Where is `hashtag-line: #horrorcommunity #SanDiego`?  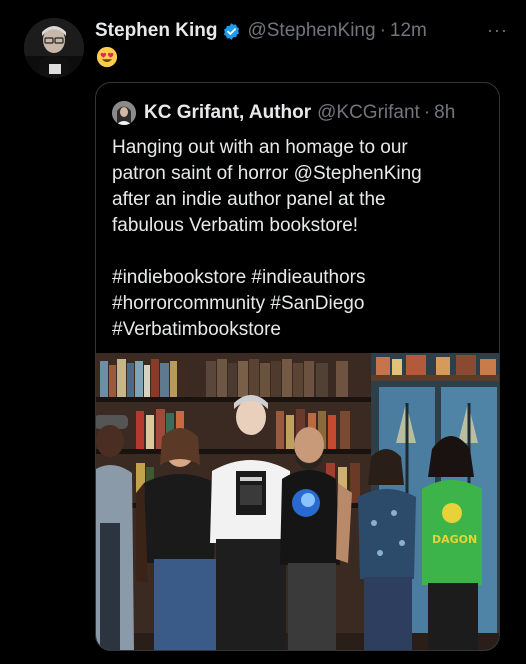
hashtag-line: #horrorcommunity #SanDiego is located at coordinates (302, 304).